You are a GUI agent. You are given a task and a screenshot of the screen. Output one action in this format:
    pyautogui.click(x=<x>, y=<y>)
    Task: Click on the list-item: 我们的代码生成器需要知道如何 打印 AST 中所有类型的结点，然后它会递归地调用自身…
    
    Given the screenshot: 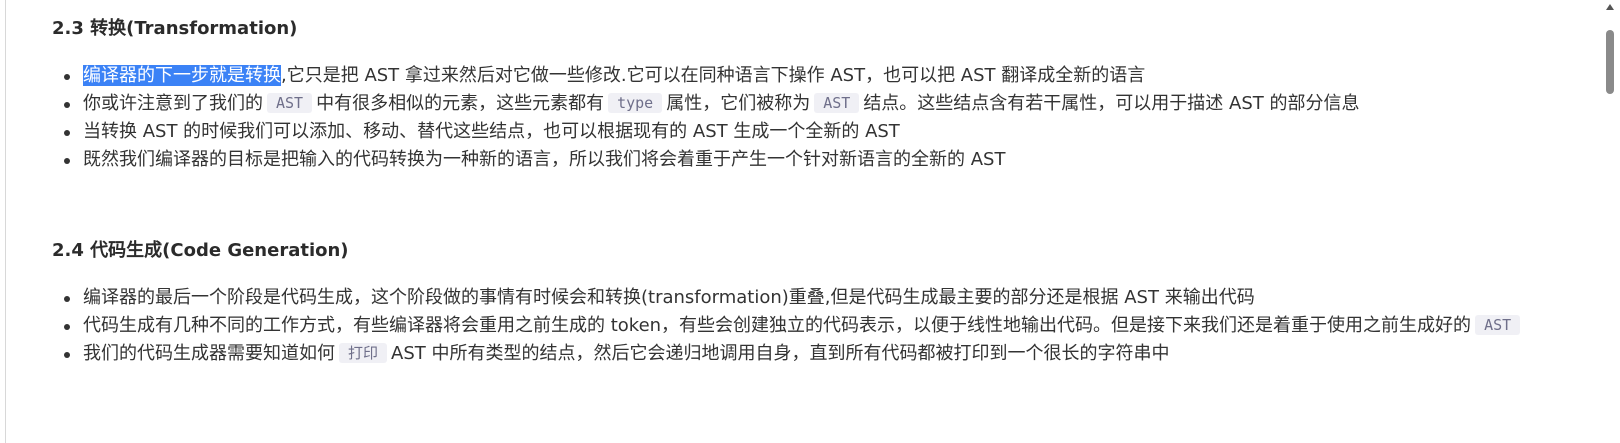 What is the action you would take?
    pyautogui.click(x=802, y=354)
    